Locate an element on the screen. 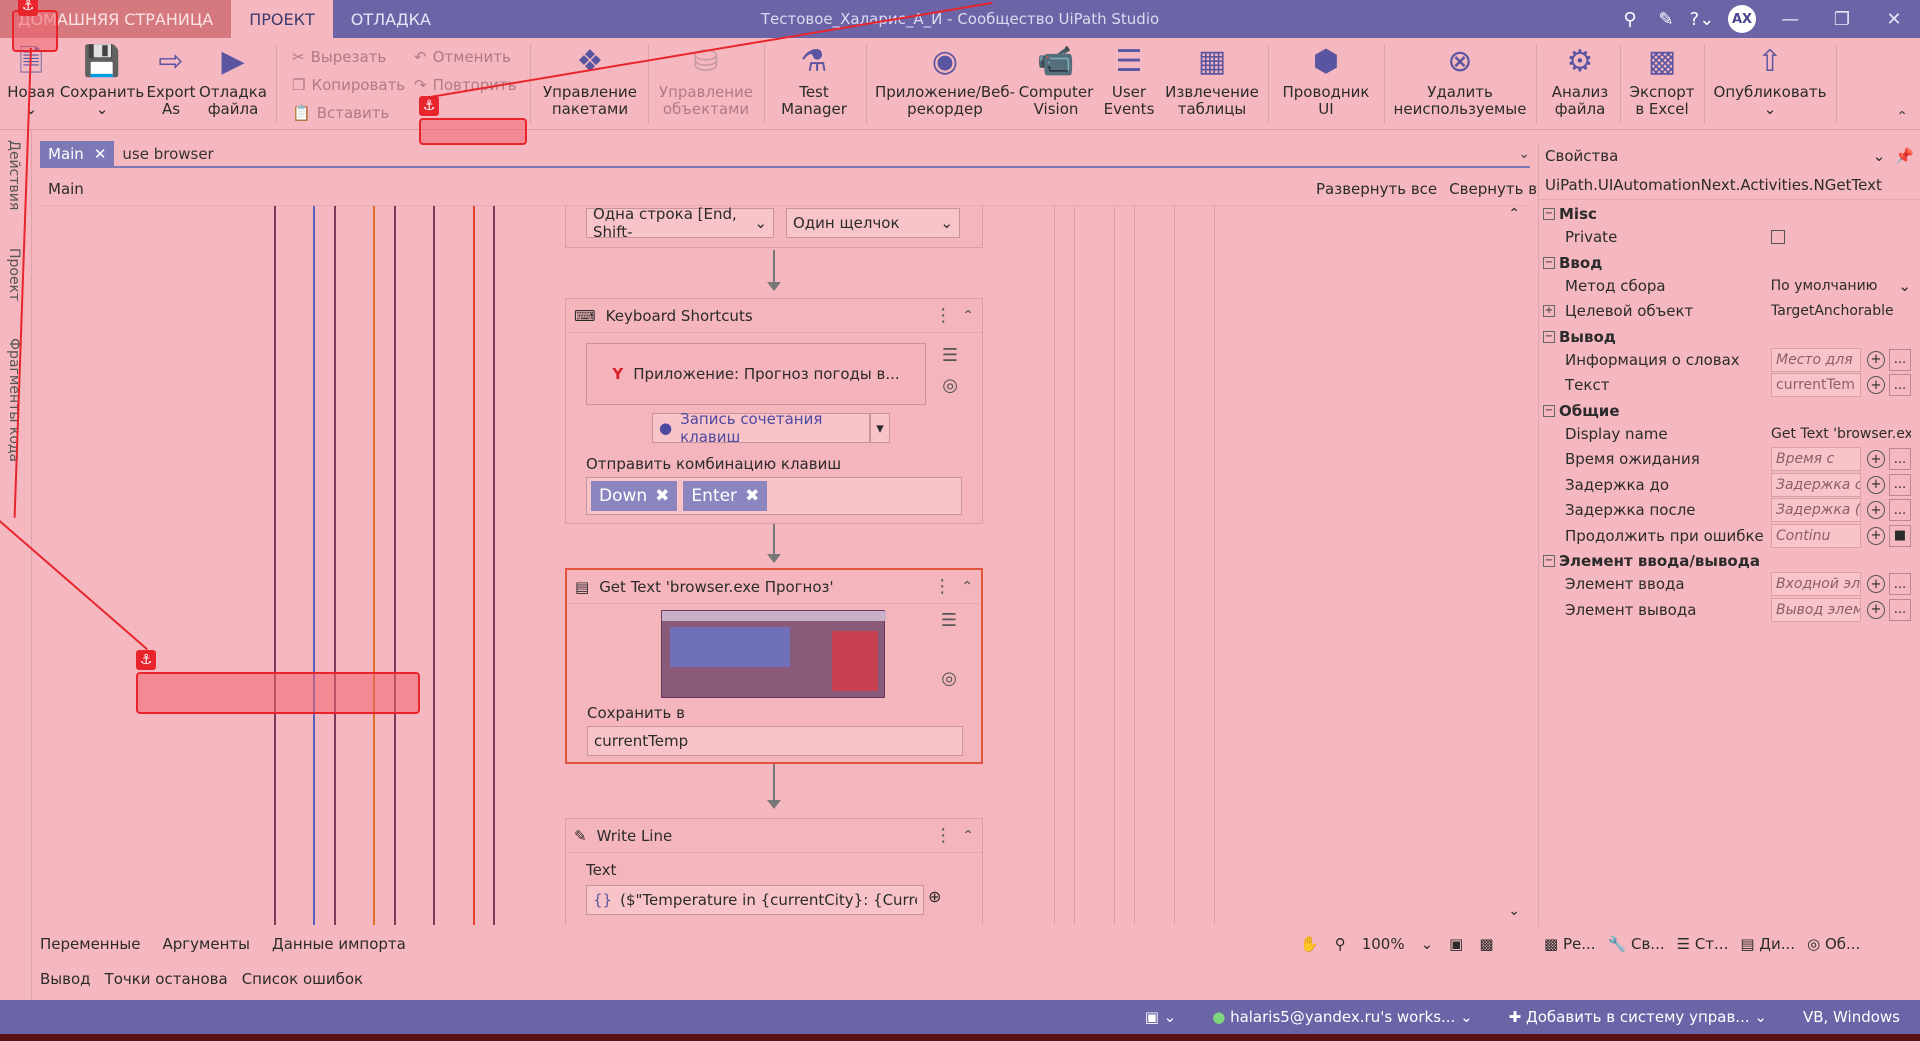 This screenshot has height=1041, width=1920. activities-panel-tab: Действия is located at coordinates (14, 175).